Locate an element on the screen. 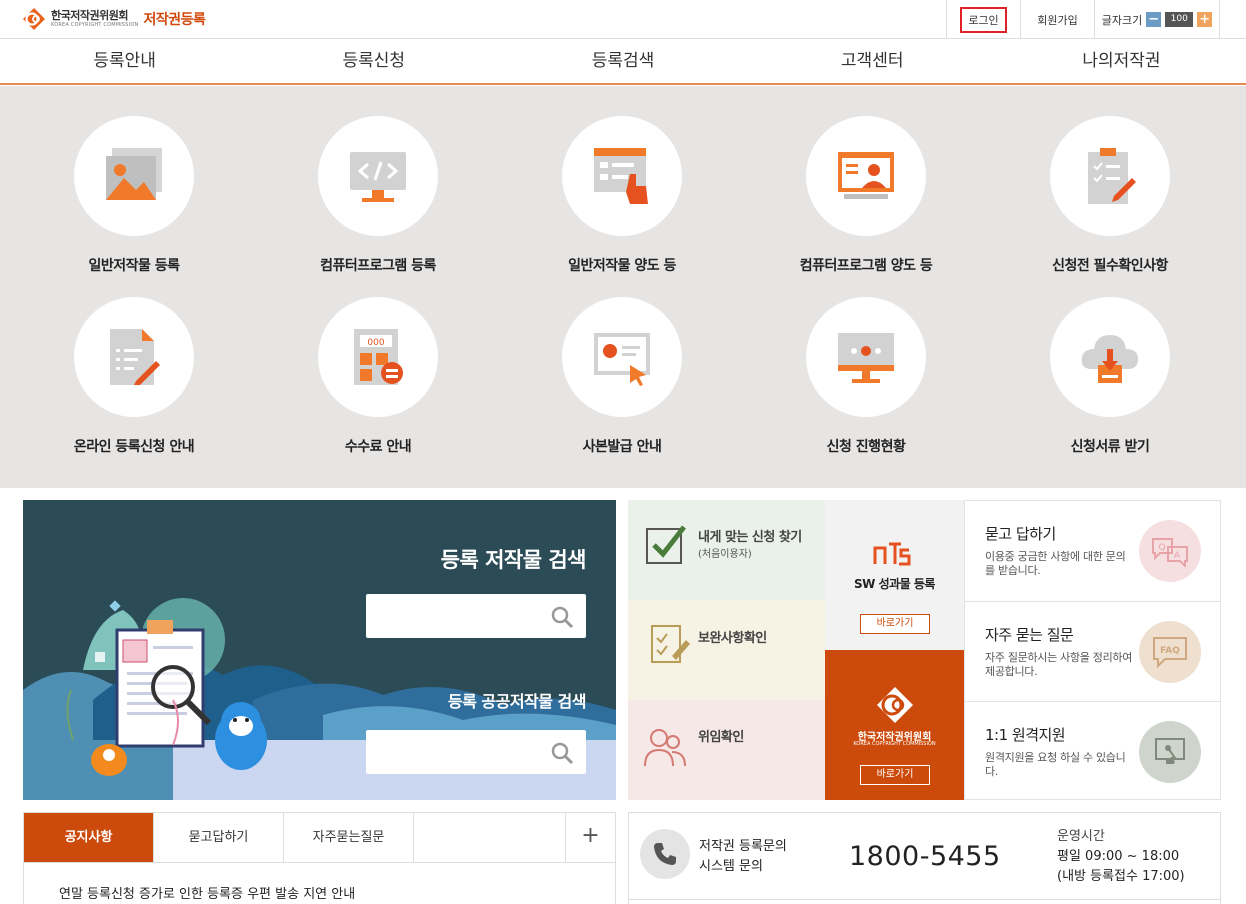  quick-item-general-registration: 일반저작물 등록 is located at coordinates (134, 195).